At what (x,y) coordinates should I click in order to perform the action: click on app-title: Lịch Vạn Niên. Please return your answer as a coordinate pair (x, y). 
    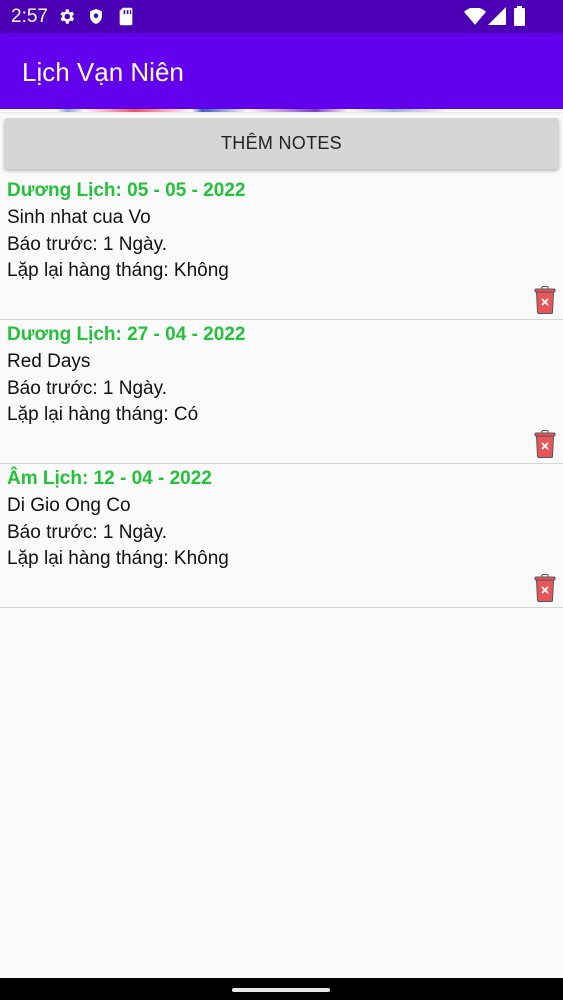
    Looking at the image, I should click on (103, 72).